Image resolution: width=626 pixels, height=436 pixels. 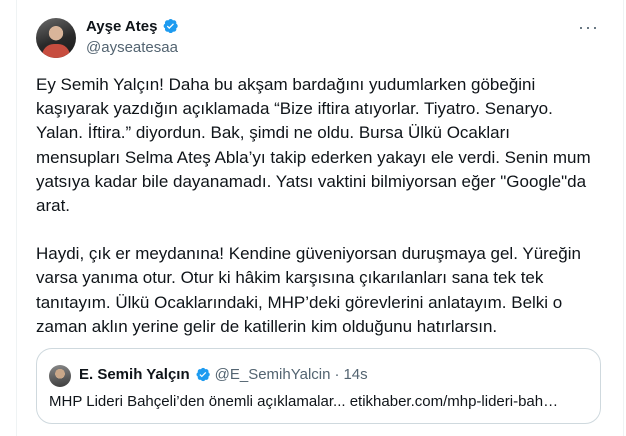 What do you see at coordinates (134, 374) in the screenshot?
I see `quoted-author-name: E. Semih Yalçın` at bounding box center [134, 374].